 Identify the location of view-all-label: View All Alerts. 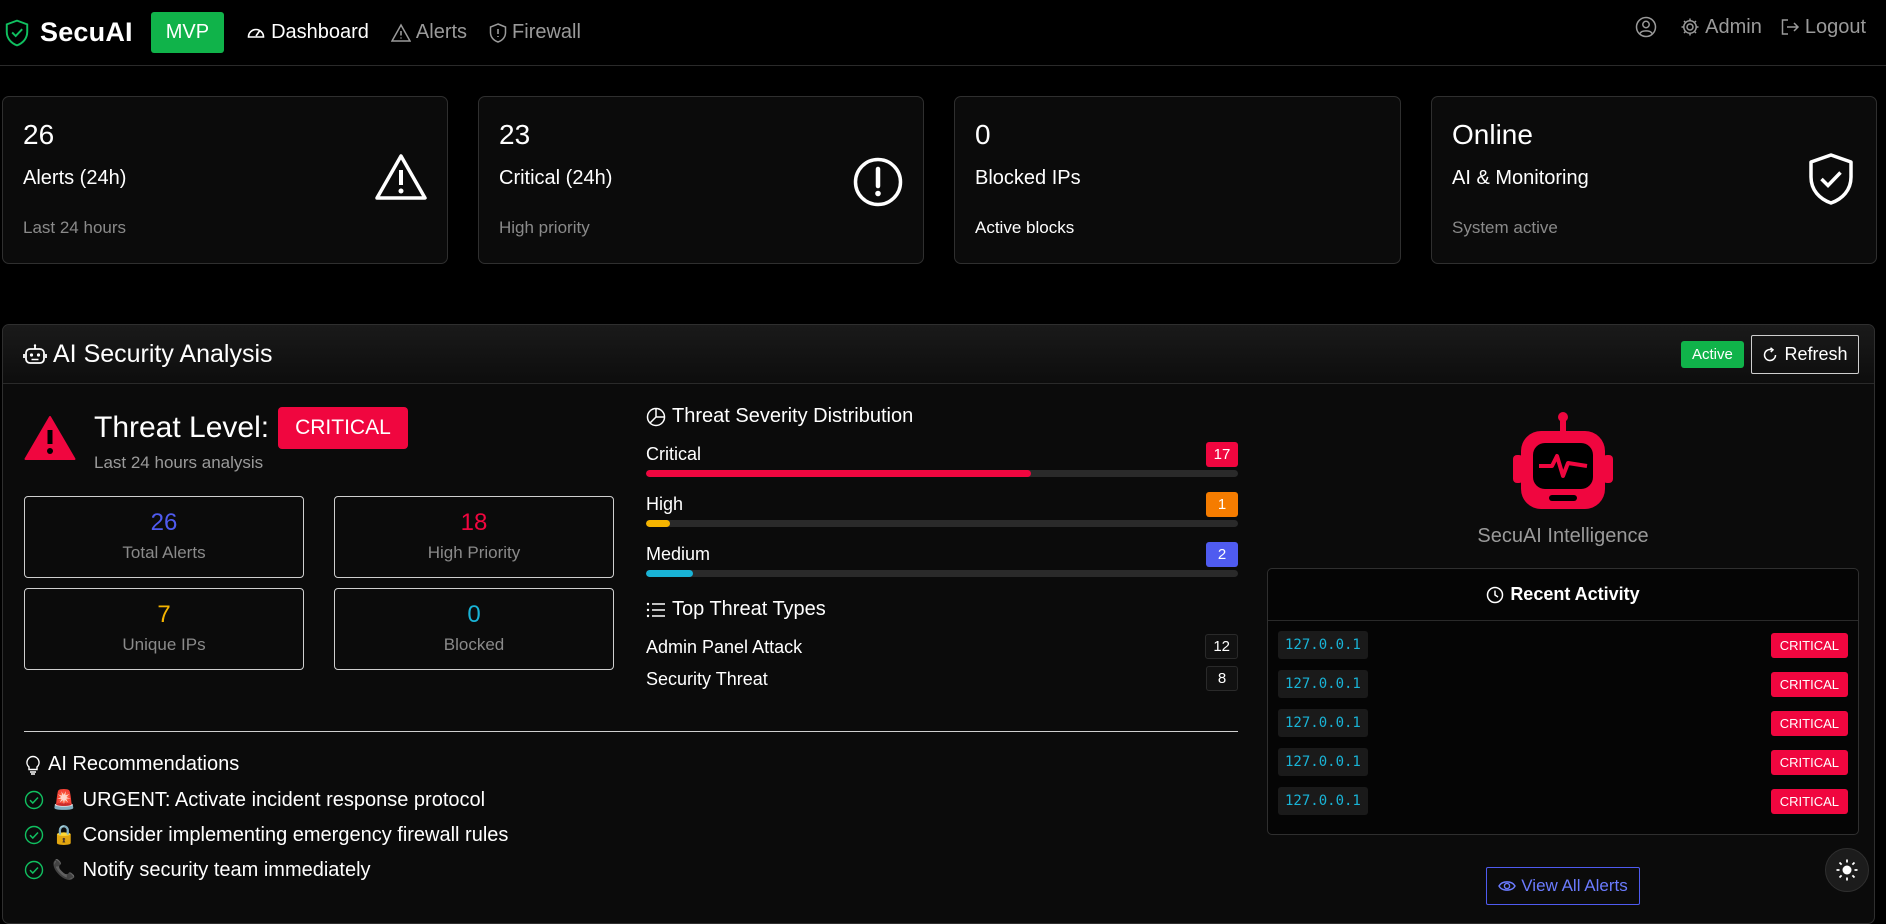
(1574, 885).